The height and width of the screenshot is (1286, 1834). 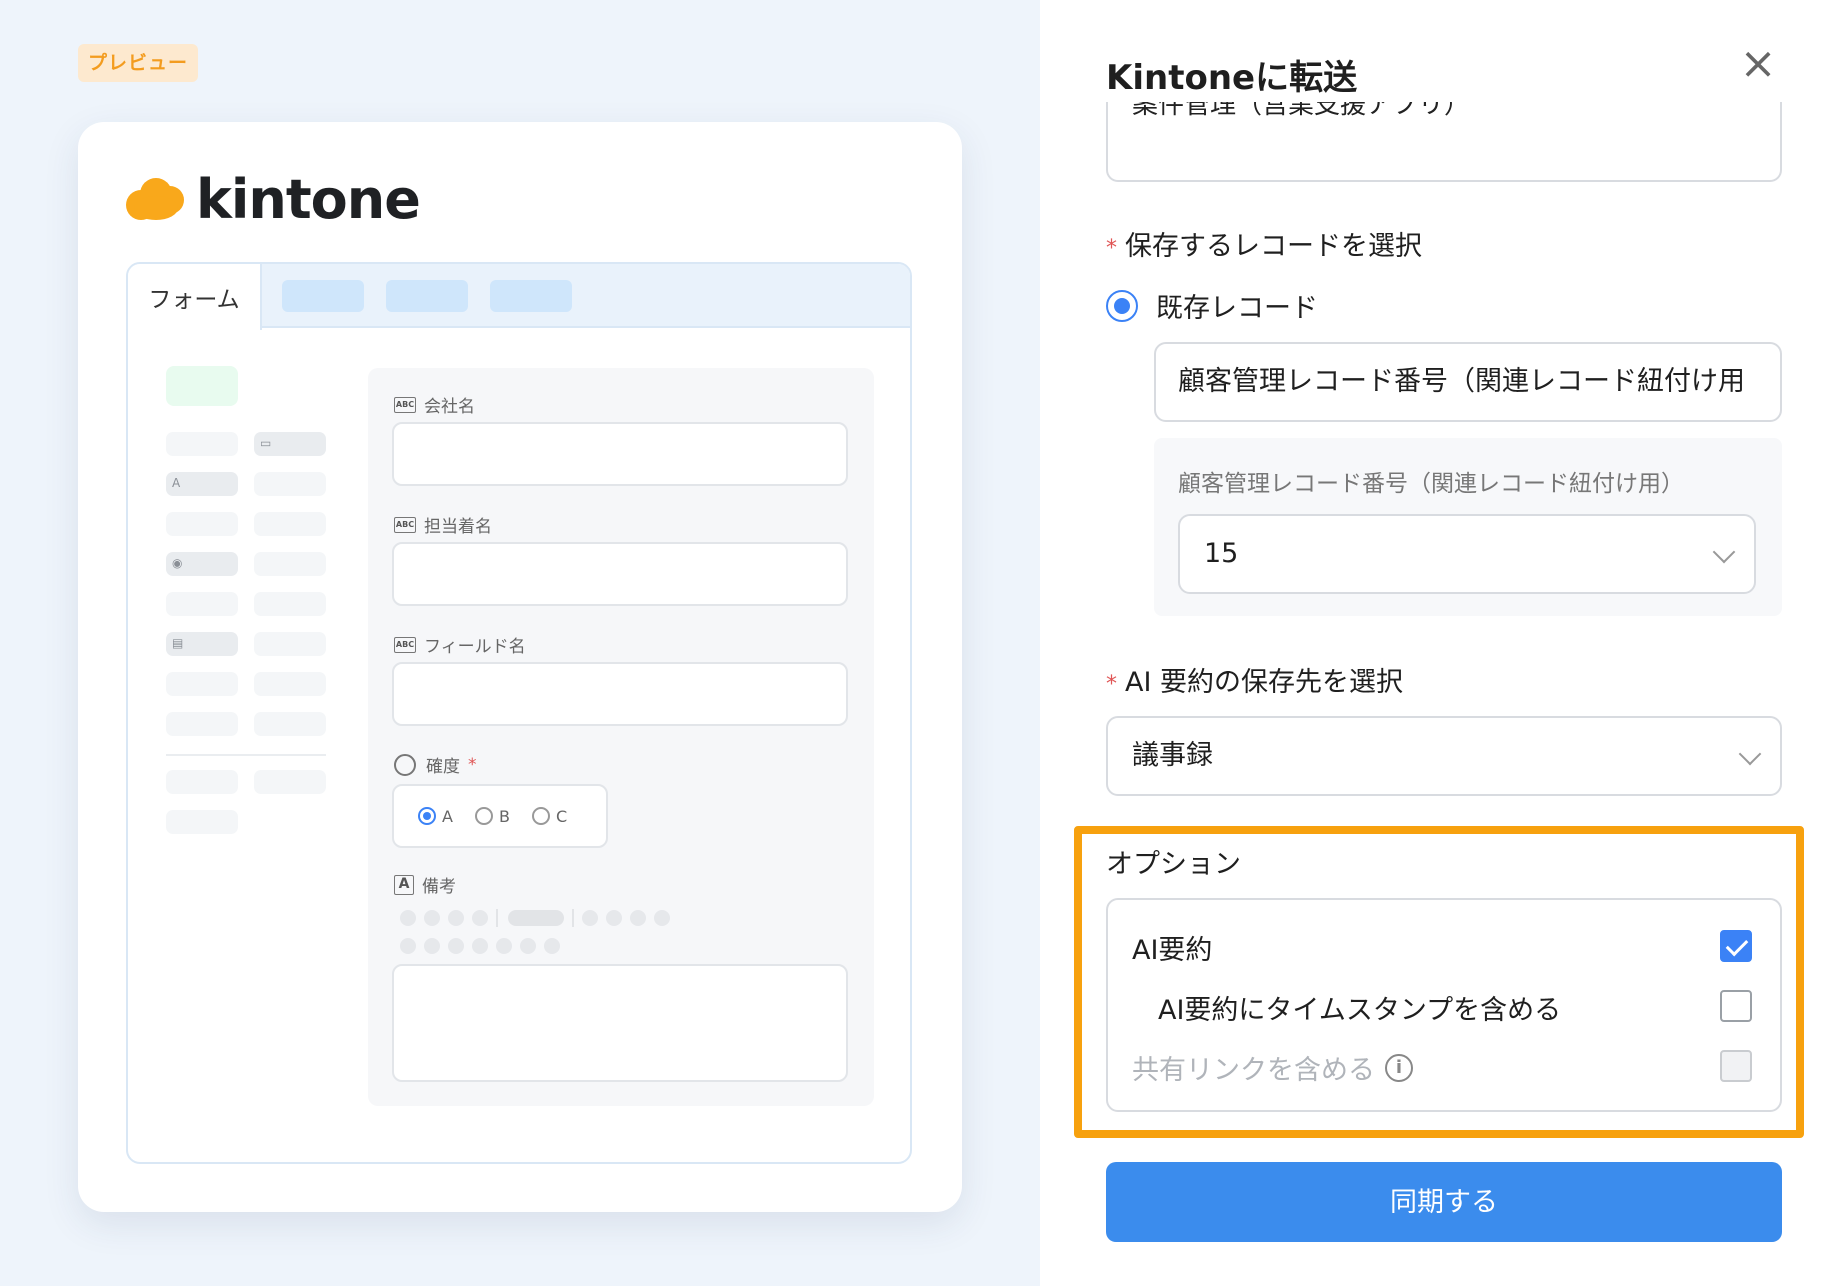 I want to click on kintone-logo: kintone, so click(x=273, y=199).